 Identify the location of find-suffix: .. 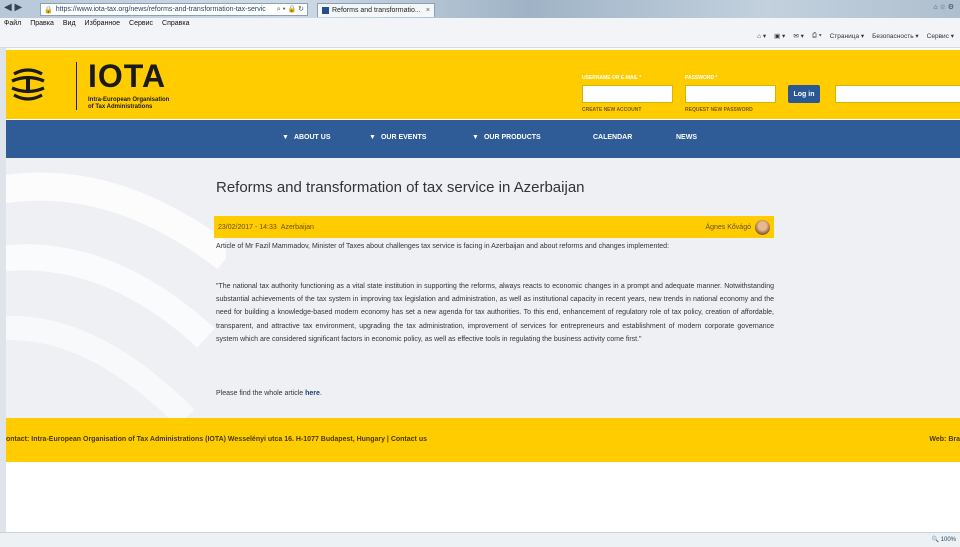
(320, 393).